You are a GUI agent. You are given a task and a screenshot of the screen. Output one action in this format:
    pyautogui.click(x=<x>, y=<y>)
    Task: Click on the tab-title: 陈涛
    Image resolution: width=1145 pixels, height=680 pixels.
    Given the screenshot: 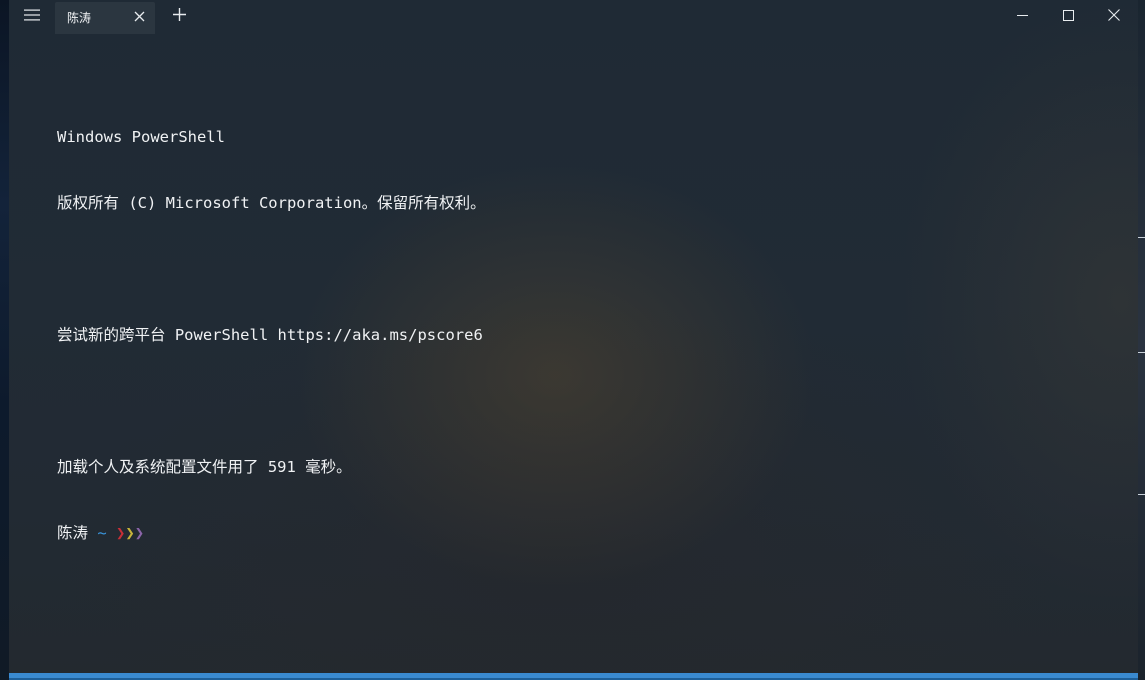 What is the action you would take?
    pyautogui.click(x=79, y=18)
    